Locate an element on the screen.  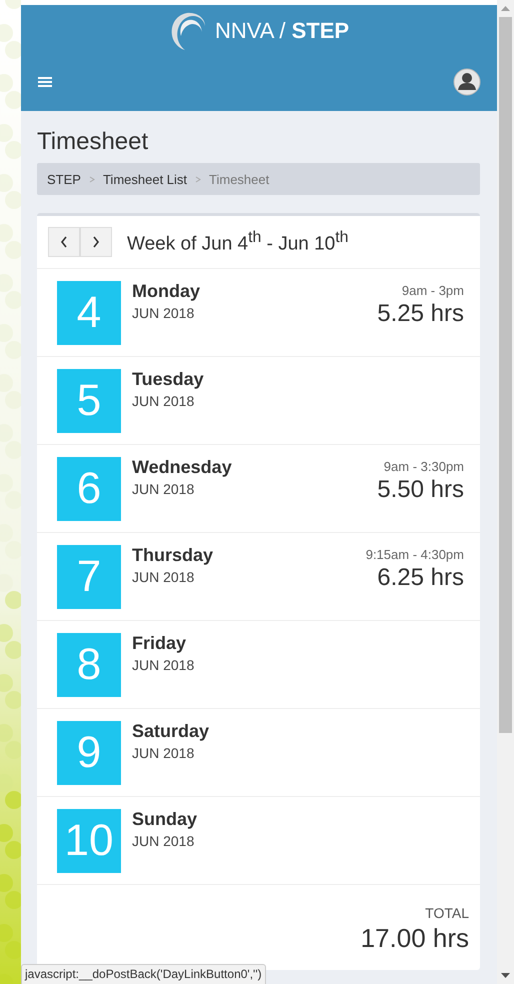
time-range: 9am - 3:30pm is located at coordinates (424, 466).